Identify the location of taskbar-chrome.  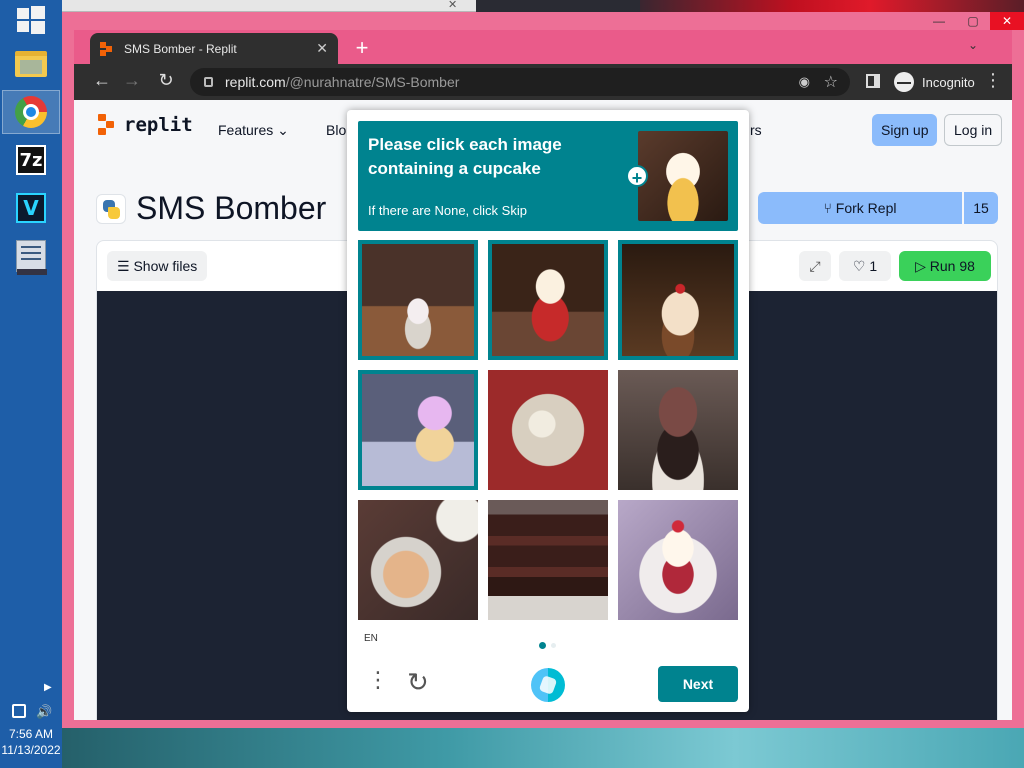
(31, 112).